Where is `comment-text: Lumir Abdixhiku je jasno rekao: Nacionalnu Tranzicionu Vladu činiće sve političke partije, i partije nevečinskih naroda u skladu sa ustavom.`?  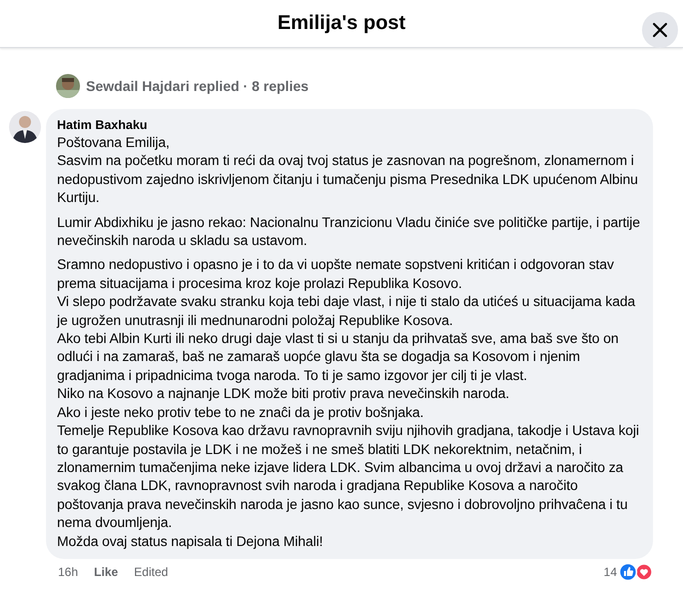
comment-text: Lumir Abdixhiku je jasno rekao: Nacionalnu Tranzicionu Vladu činiće sve političke partije, i partije nevečinskih naroda u skladu sa ustavom. is located at coordinates (349, 231).